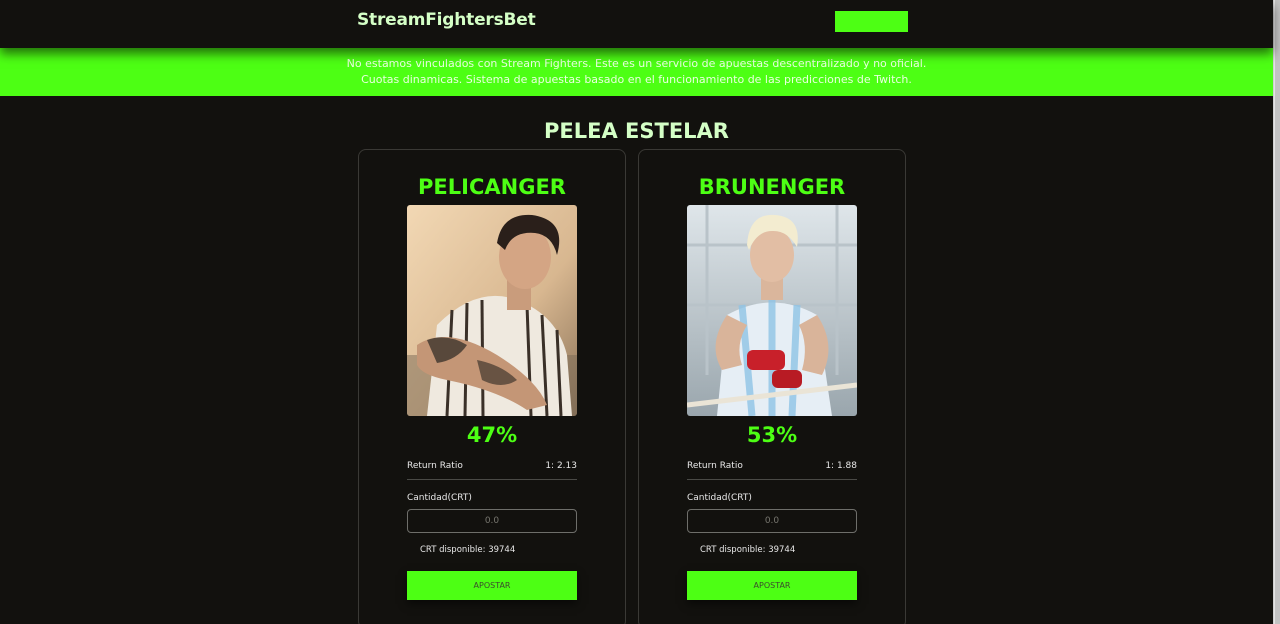 This screenshot has height=624, width=1280. I want to click on return-ratio-row: Return Ratio 1: 1.88, so click(772, 466).